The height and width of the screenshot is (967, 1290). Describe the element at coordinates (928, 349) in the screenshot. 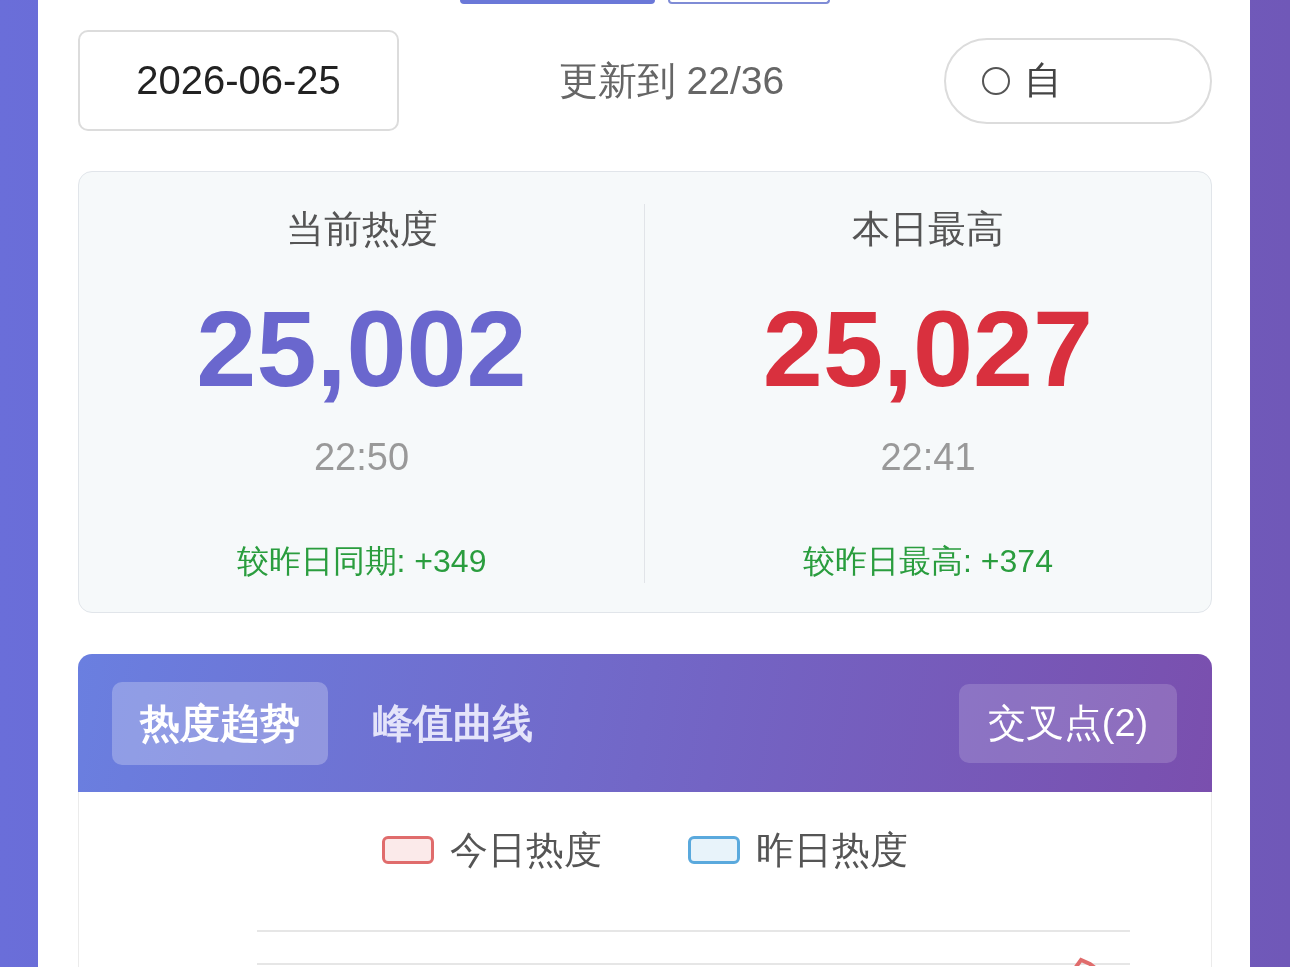

I see `stat-value: 25,027` at that location.